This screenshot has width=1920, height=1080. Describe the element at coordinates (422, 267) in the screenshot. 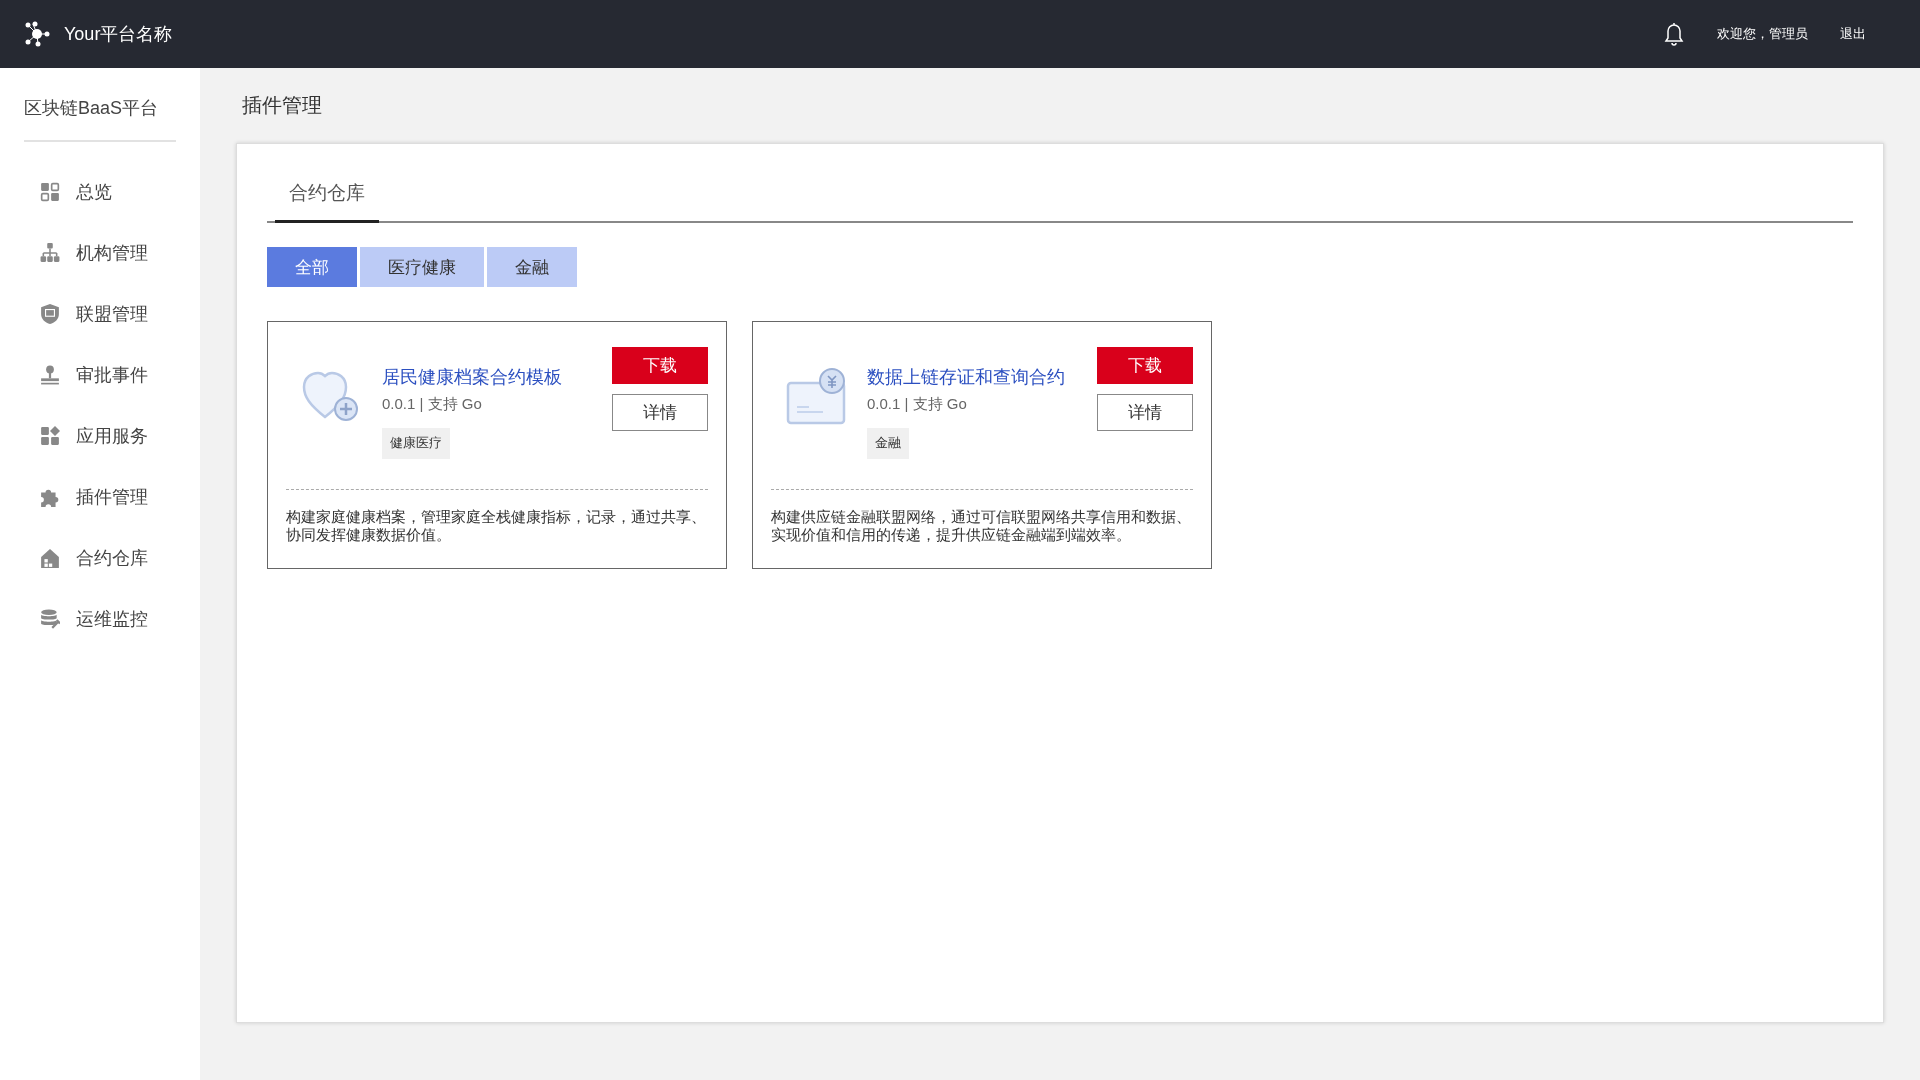

I see `filter-button: 医疗健康` at that location.